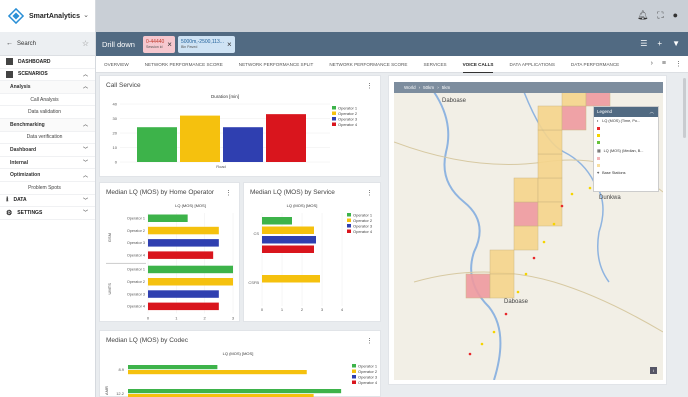 The width and height of the screenshot is (688, 397). Describe the element at coordinates (47, 213) in the screenshot. I see `sidebar-item-settings: ⚙ SETTINGS ﹀` at that location.